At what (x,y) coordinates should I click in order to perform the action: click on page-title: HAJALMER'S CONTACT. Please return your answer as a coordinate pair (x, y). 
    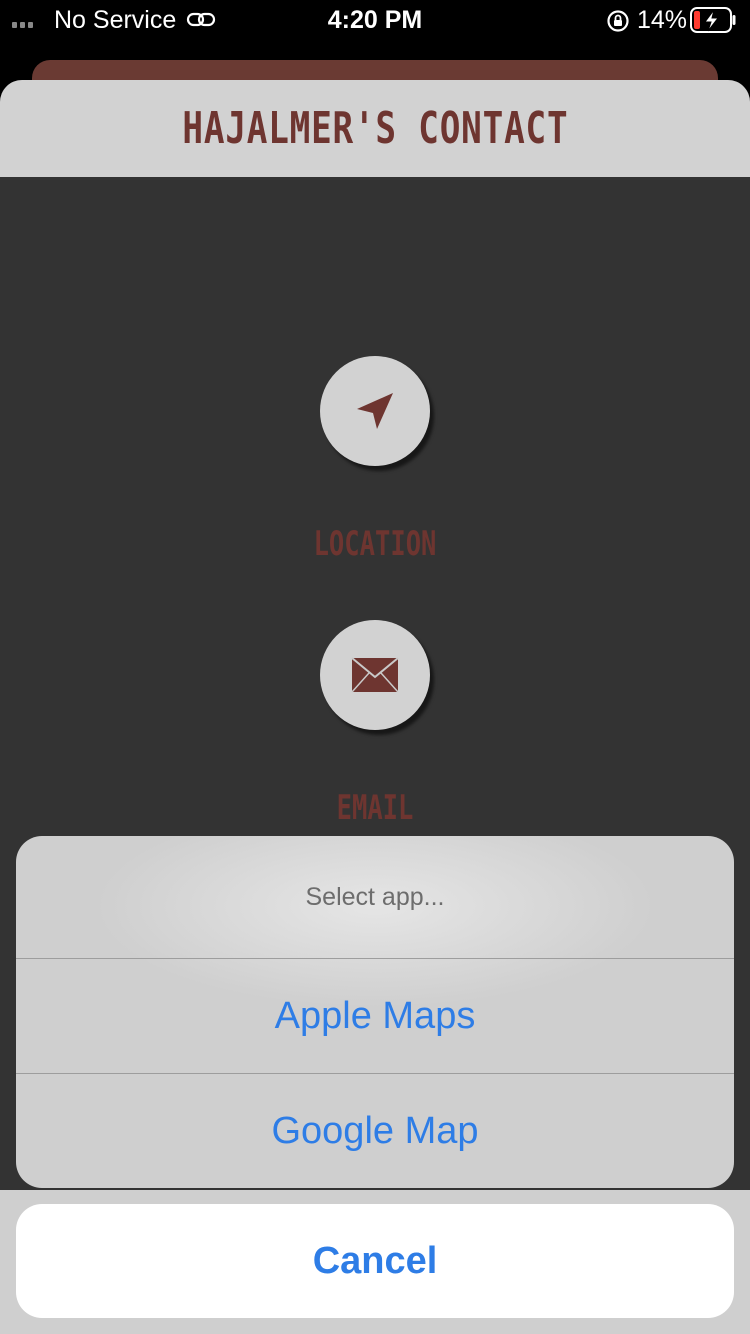
    Looking at the image, I should click on (375, 128).